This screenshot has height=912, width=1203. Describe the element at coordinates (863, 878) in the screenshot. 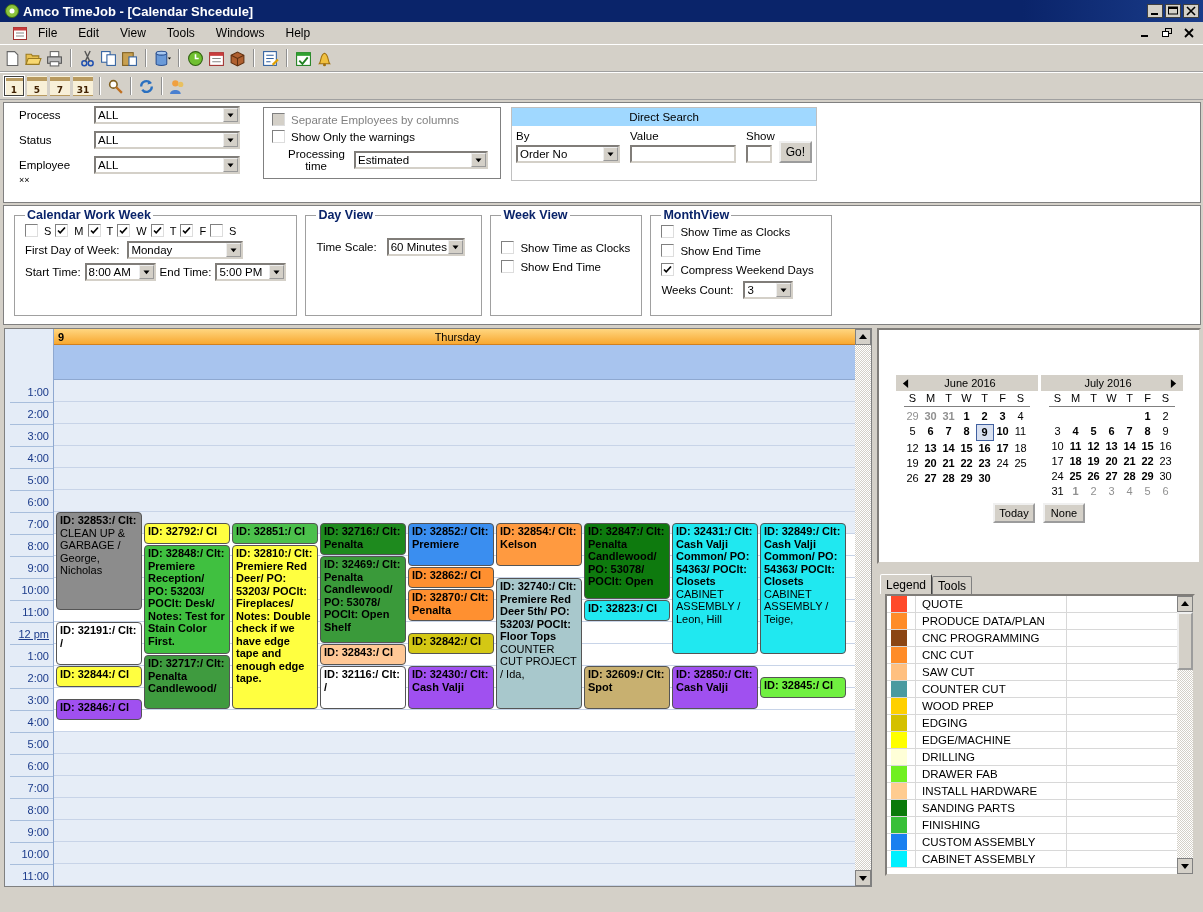

I see `scroll-down-icon` at that location.